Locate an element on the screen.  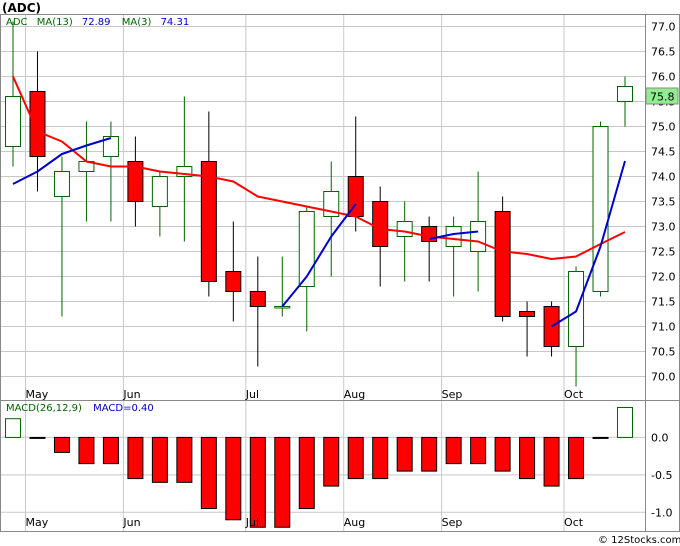
price-y-tick-label: 74.5 is located at coordinates (663, 152).